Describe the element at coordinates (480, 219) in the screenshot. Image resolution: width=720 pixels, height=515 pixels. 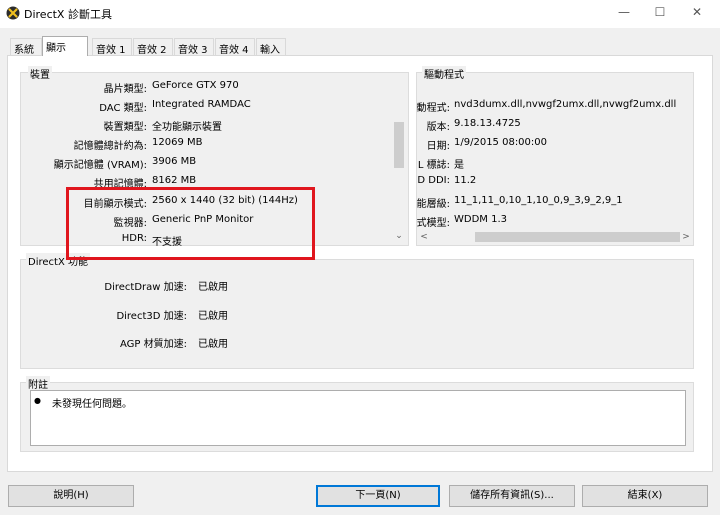
I see `driver-value-model: WDDM 1.3` at that location.